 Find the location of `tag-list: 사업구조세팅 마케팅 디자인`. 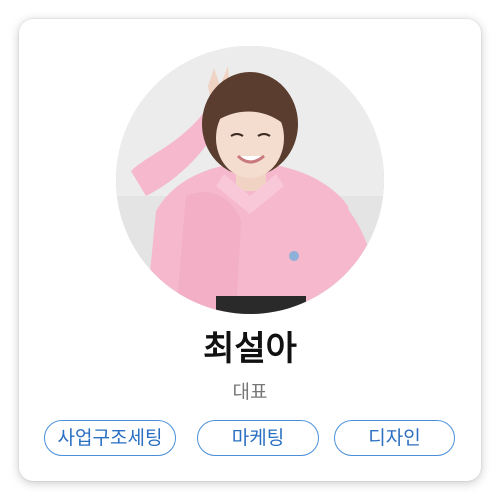

tag-list: 사업구조세팅 마케팅 디자인 is located at coordinates (250, 439).